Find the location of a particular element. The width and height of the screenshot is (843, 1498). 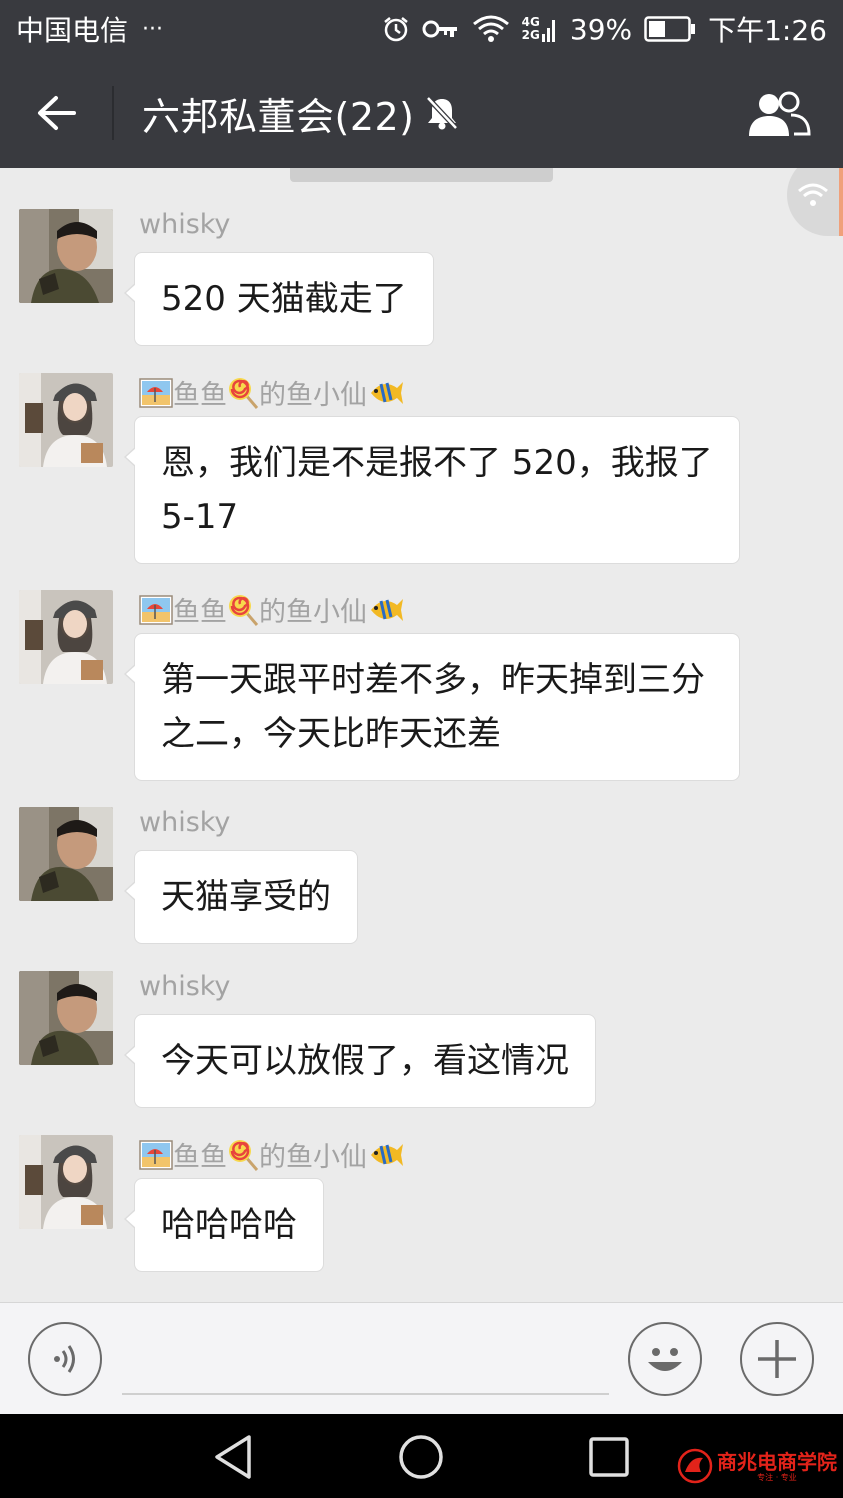

net-type-bottom: 2G is located at coordinates (530, 35).